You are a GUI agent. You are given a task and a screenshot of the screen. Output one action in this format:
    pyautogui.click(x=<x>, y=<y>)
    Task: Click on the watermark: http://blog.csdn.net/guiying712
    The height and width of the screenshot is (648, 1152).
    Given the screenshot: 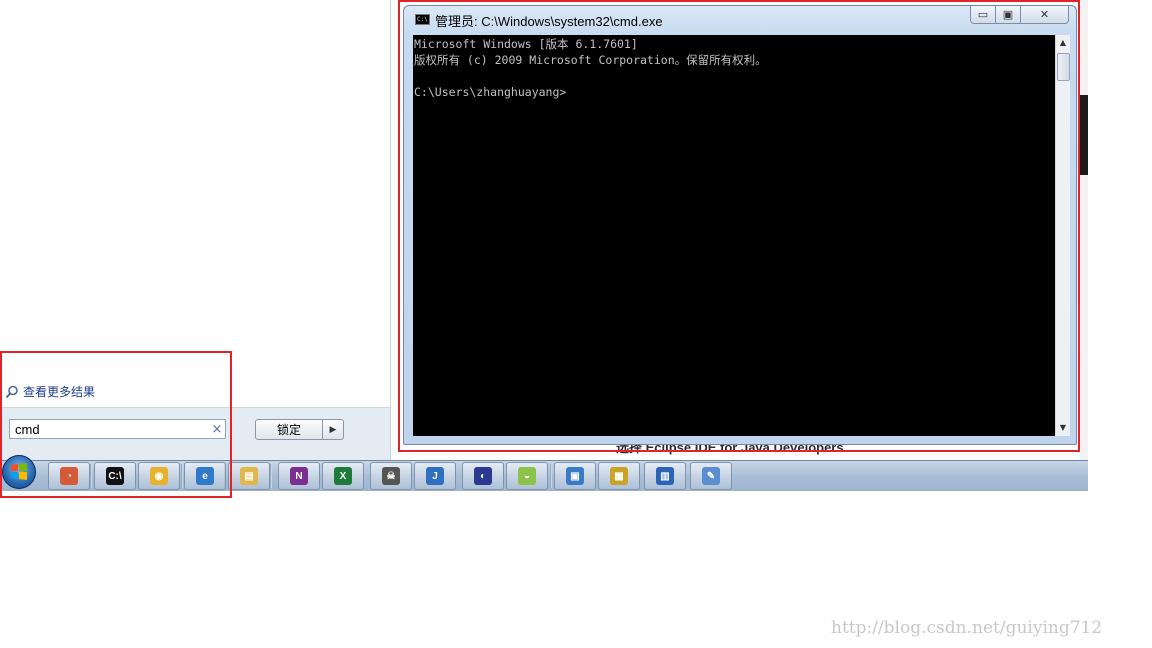 What is the action you would take?
    pyautogui.click(x=967, y=628)
    